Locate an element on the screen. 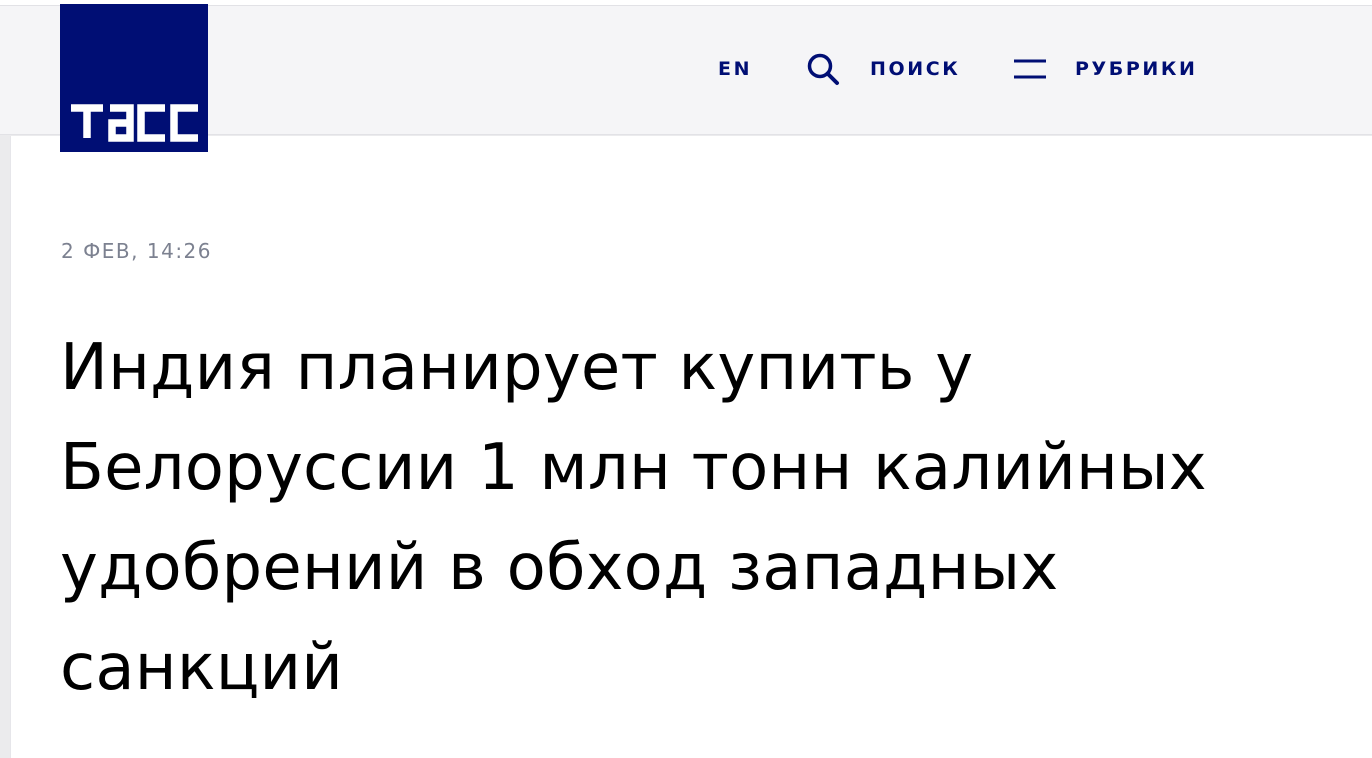  language-switch-en: EN is located at coordinates (735, 69).